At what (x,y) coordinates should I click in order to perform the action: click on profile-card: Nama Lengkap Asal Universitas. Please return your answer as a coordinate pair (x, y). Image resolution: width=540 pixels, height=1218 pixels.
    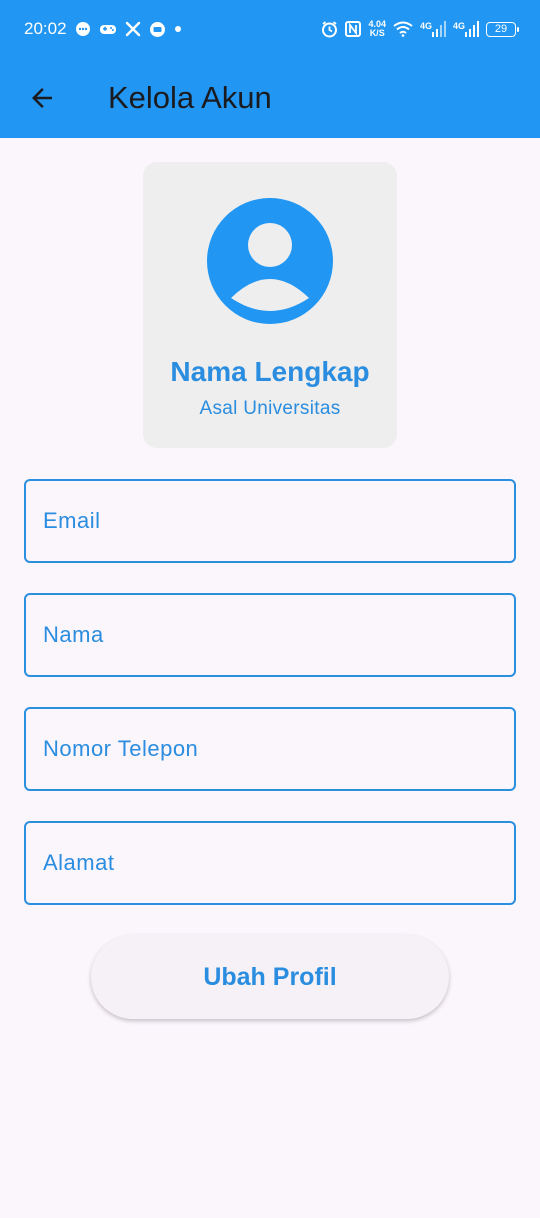
    Looking at the image, I should click on (270, 305).